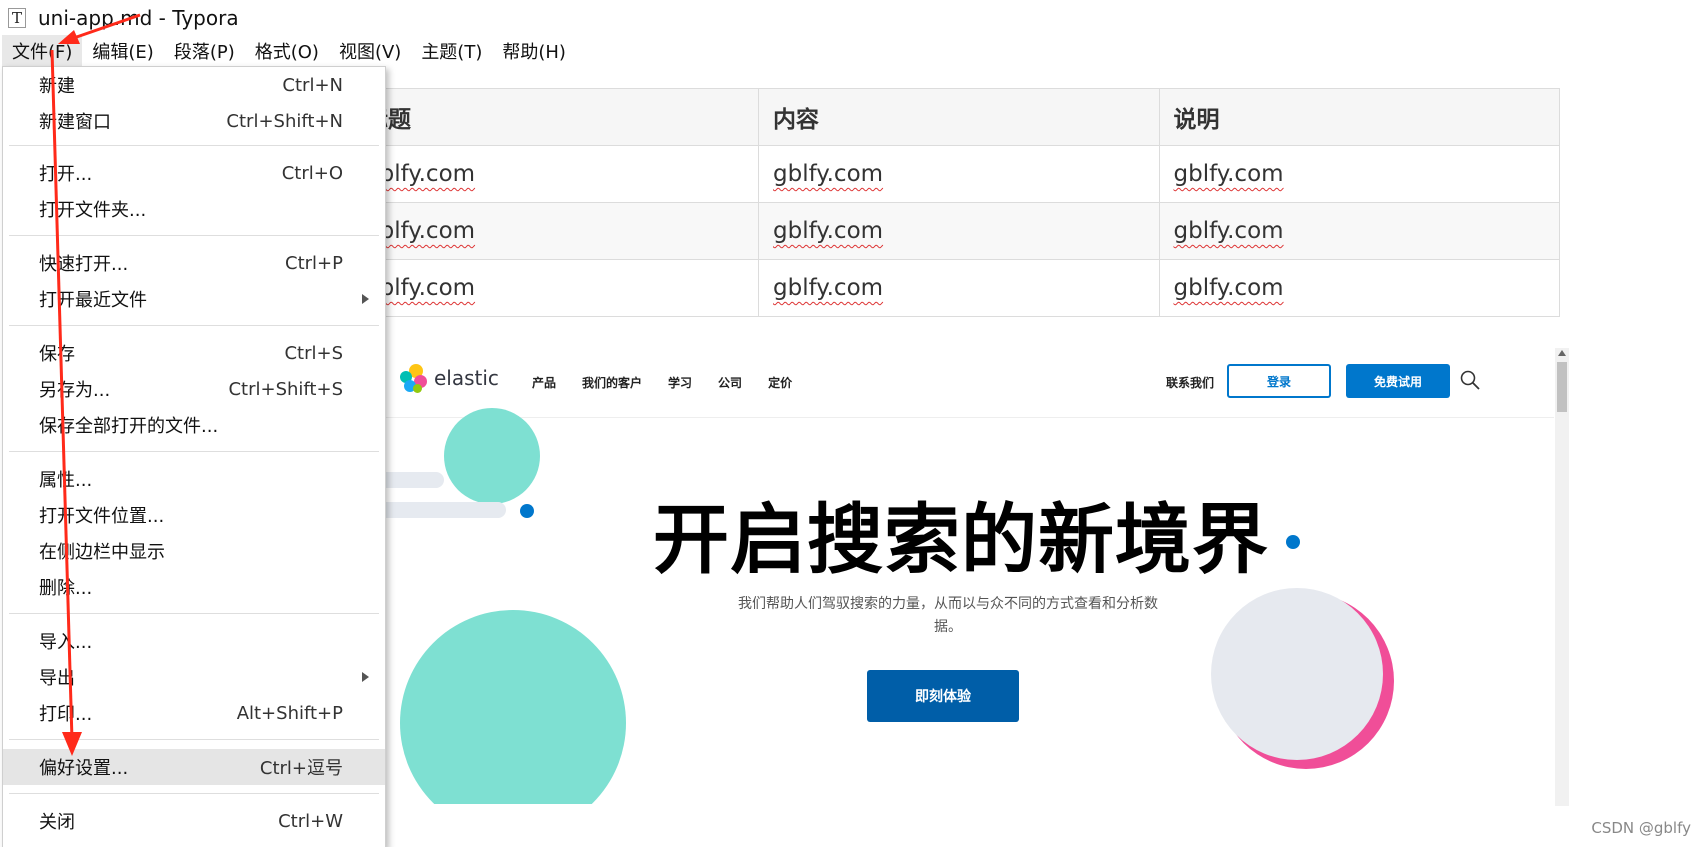  Describe the element at coordinates (194, 677) in the screenshot. I see `menu-item-export: 导出` at that location.